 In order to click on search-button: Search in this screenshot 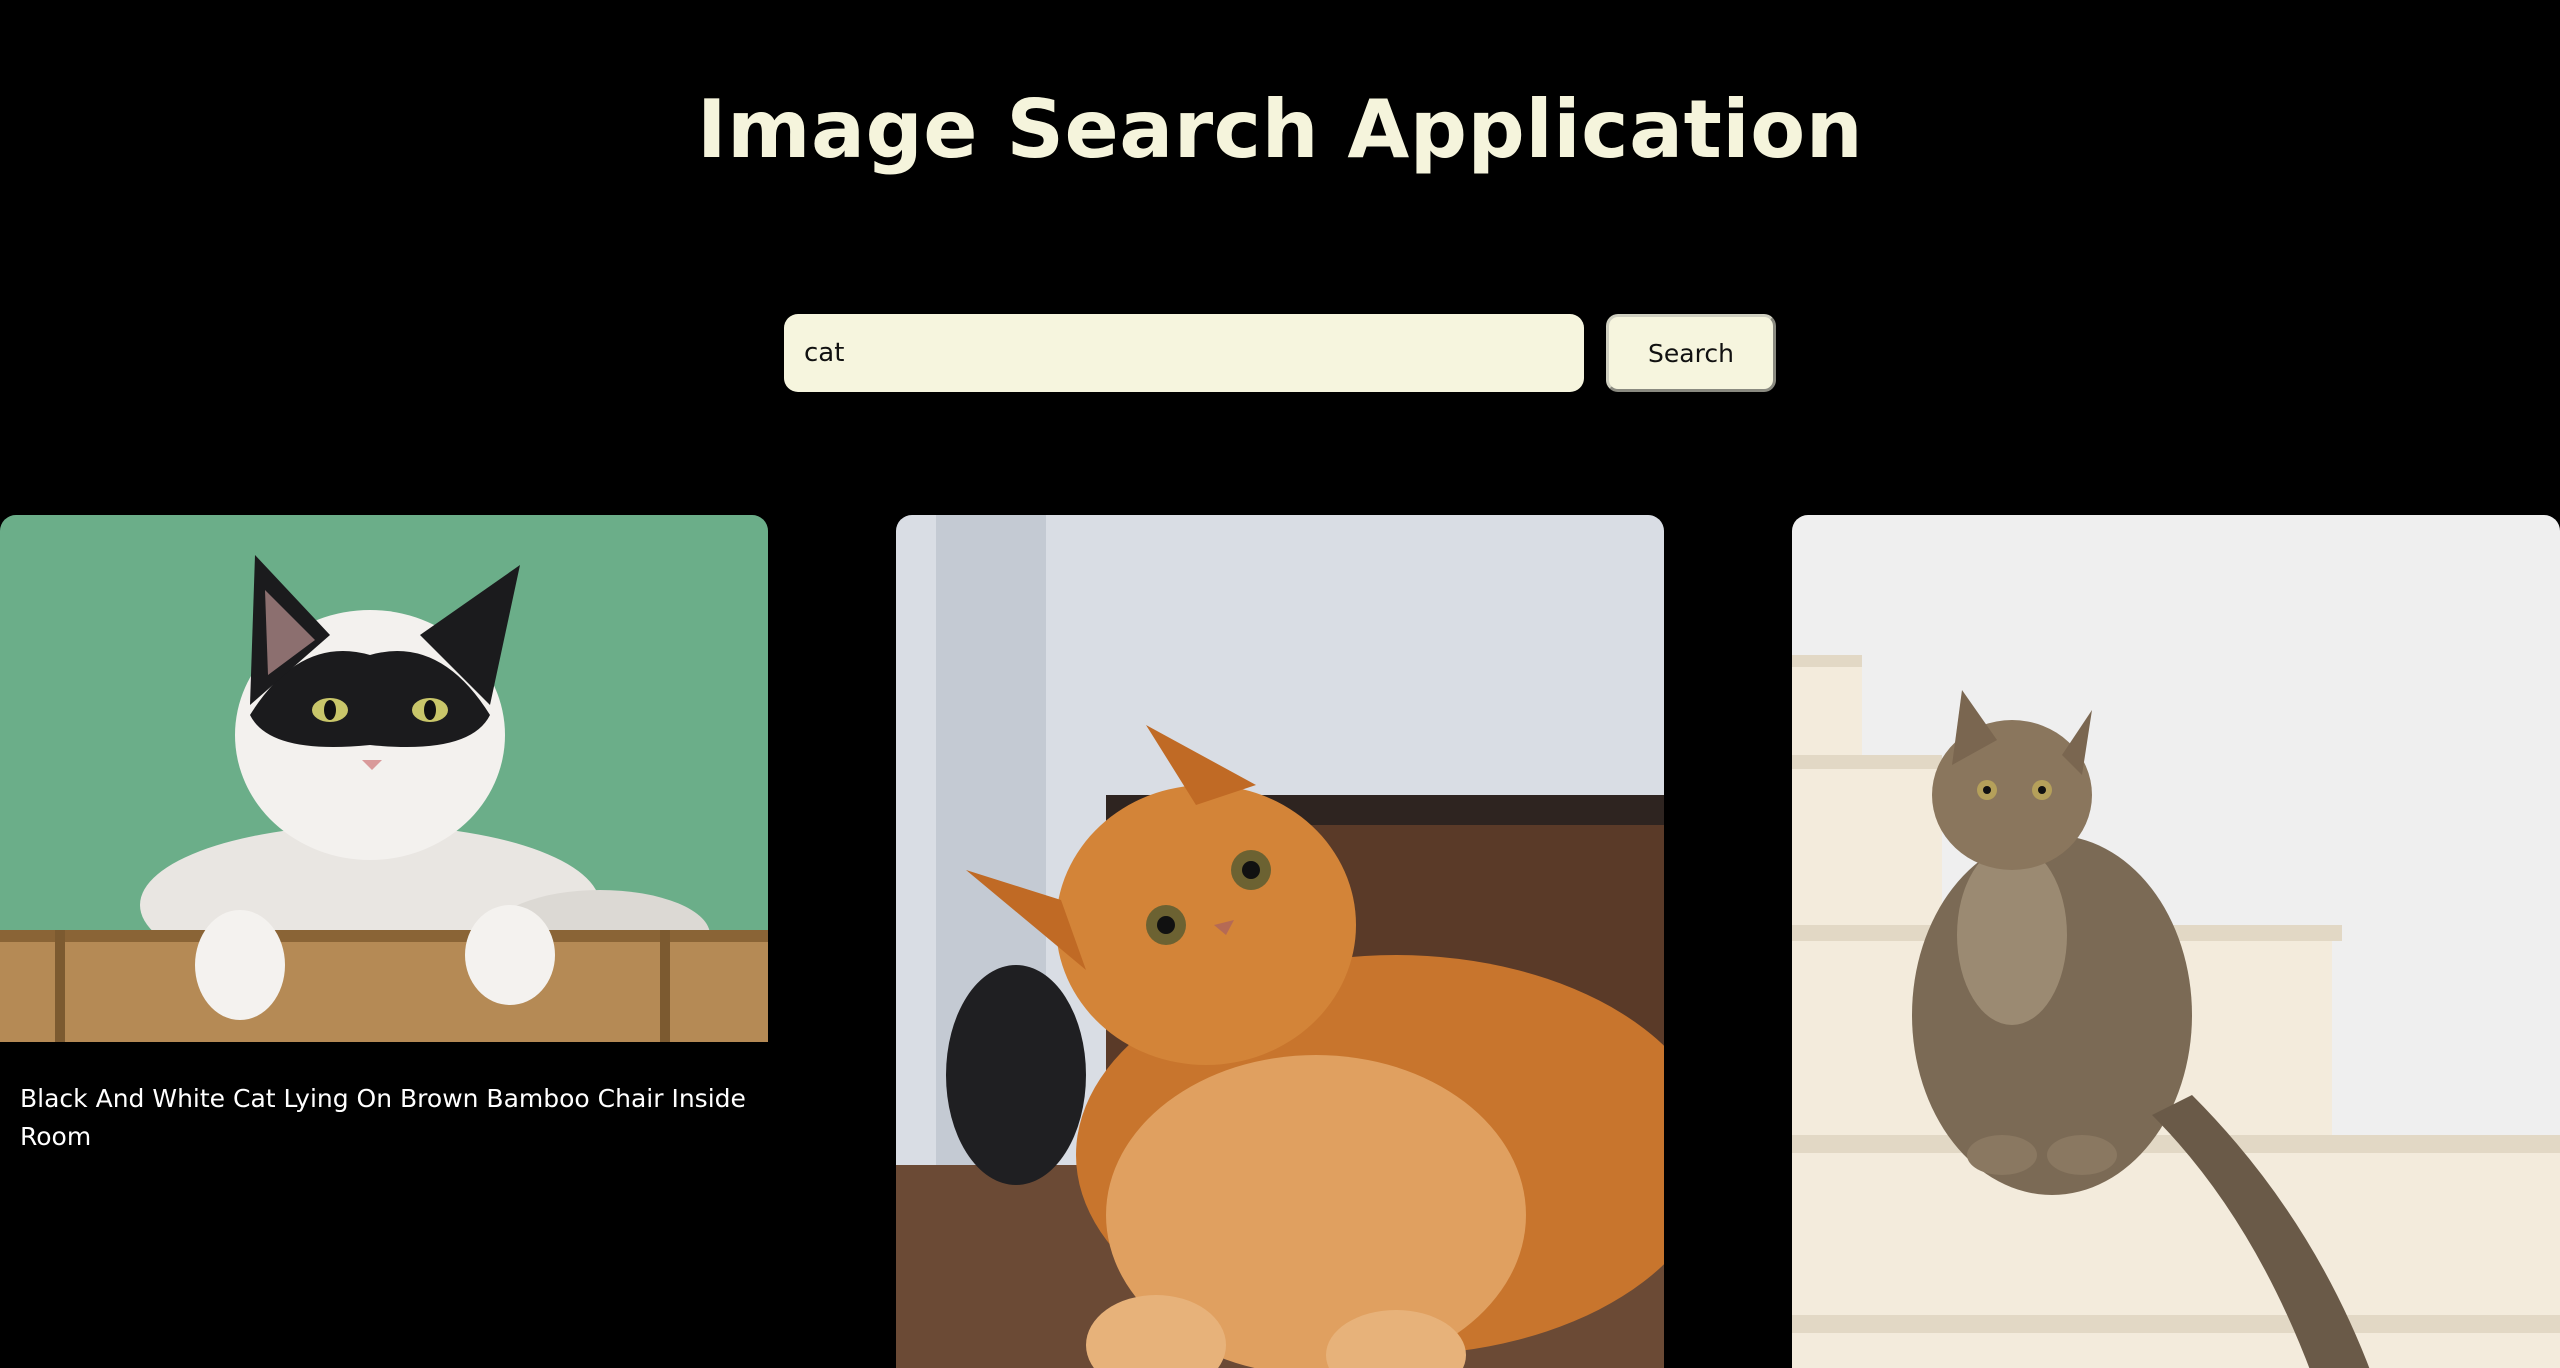, I will do `click(1691, 353)`.